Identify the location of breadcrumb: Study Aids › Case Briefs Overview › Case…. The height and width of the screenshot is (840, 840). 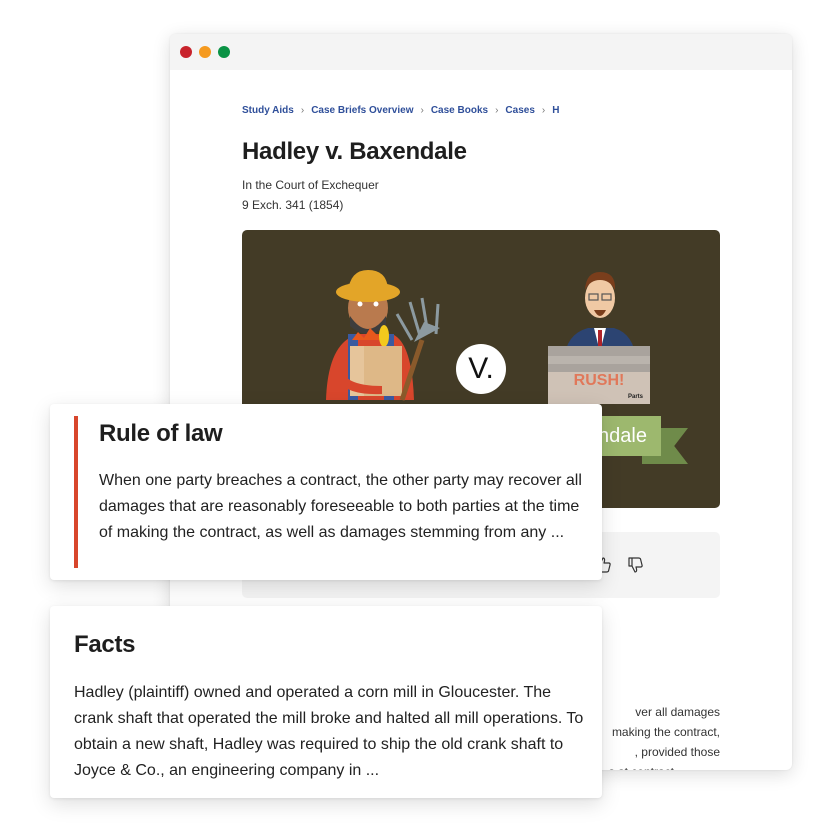
(481, 110).